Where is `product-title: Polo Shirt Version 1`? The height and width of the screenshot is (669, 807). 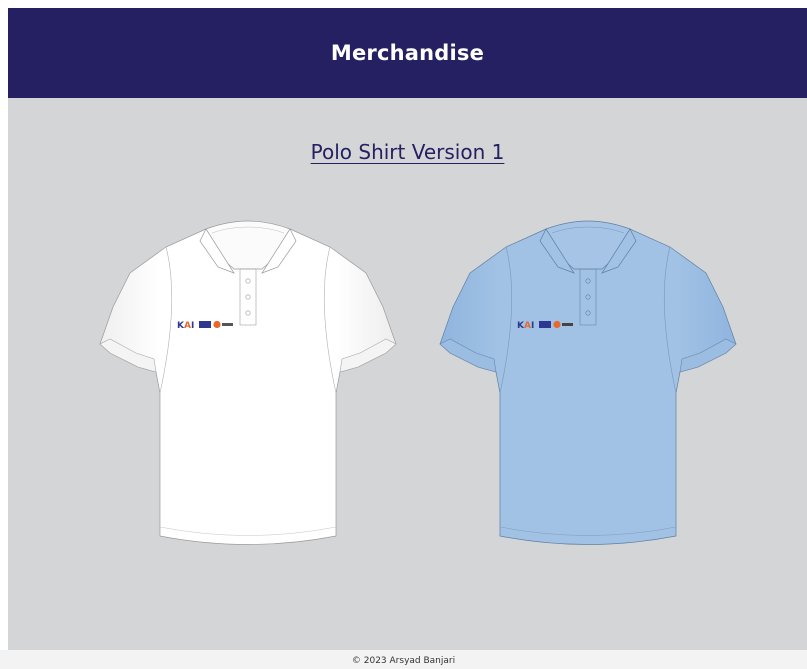
product-title: Polo Shirt Version 1 is located at coordinates (407, 152).